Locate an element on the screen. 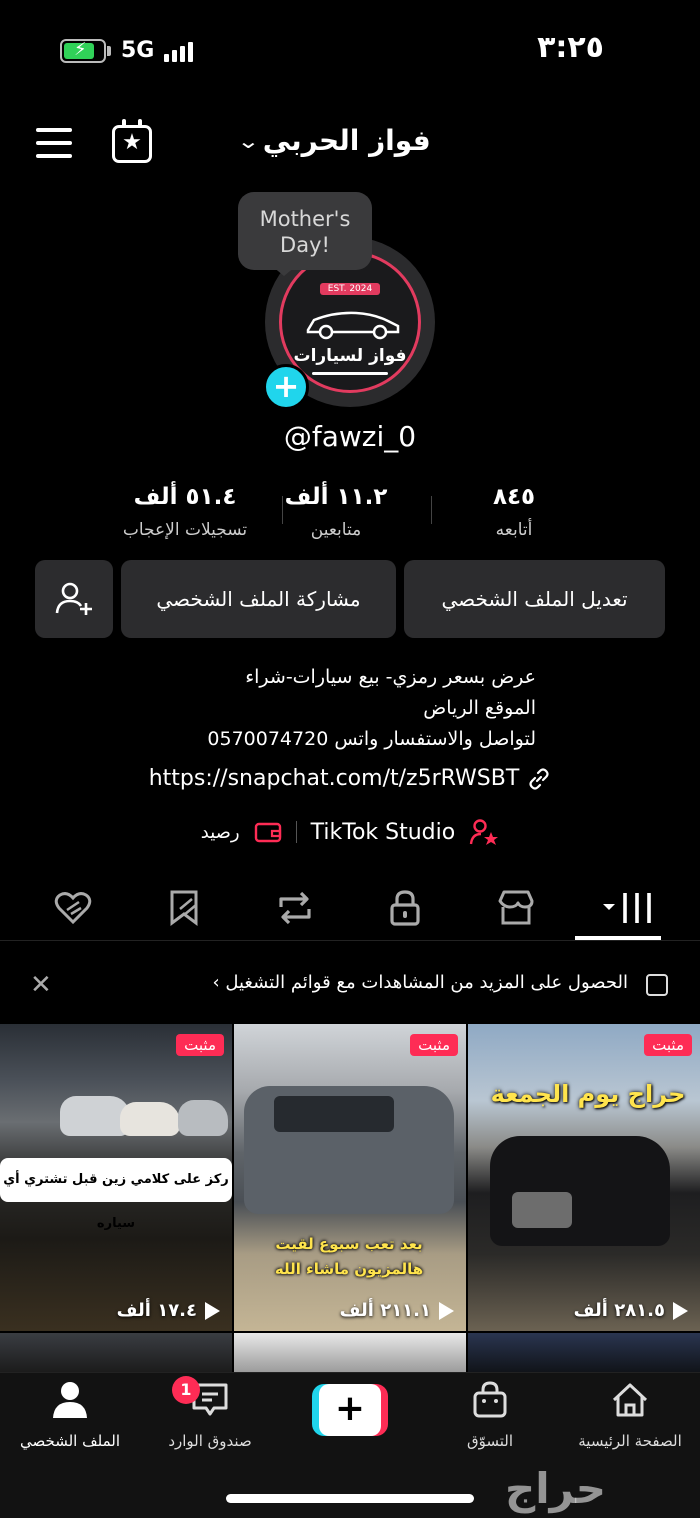 Image resolution: width=700 pixels, height=1518 pixels. chevron-down-icon: ⌄ is located at coordinates (248, 140).